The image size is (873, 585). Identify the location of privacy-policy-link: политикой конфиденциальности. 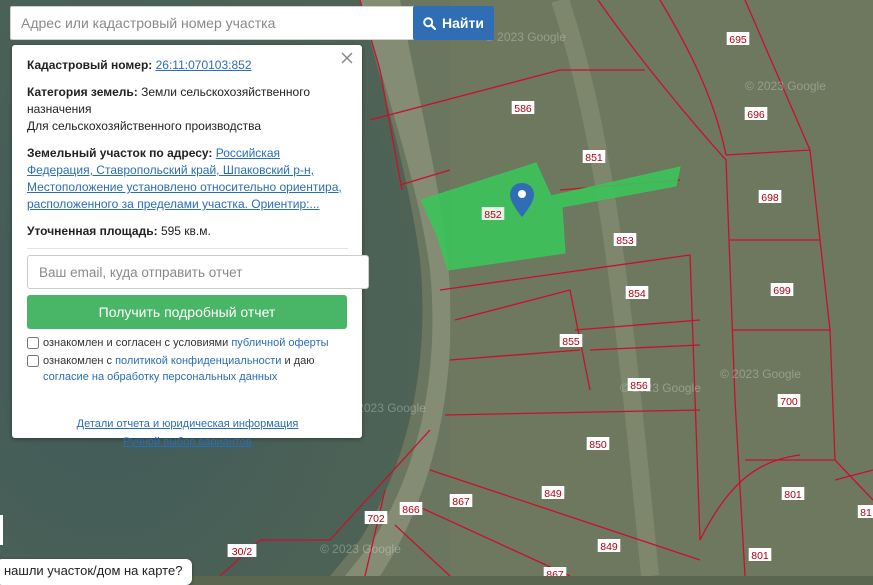
(198, 361).